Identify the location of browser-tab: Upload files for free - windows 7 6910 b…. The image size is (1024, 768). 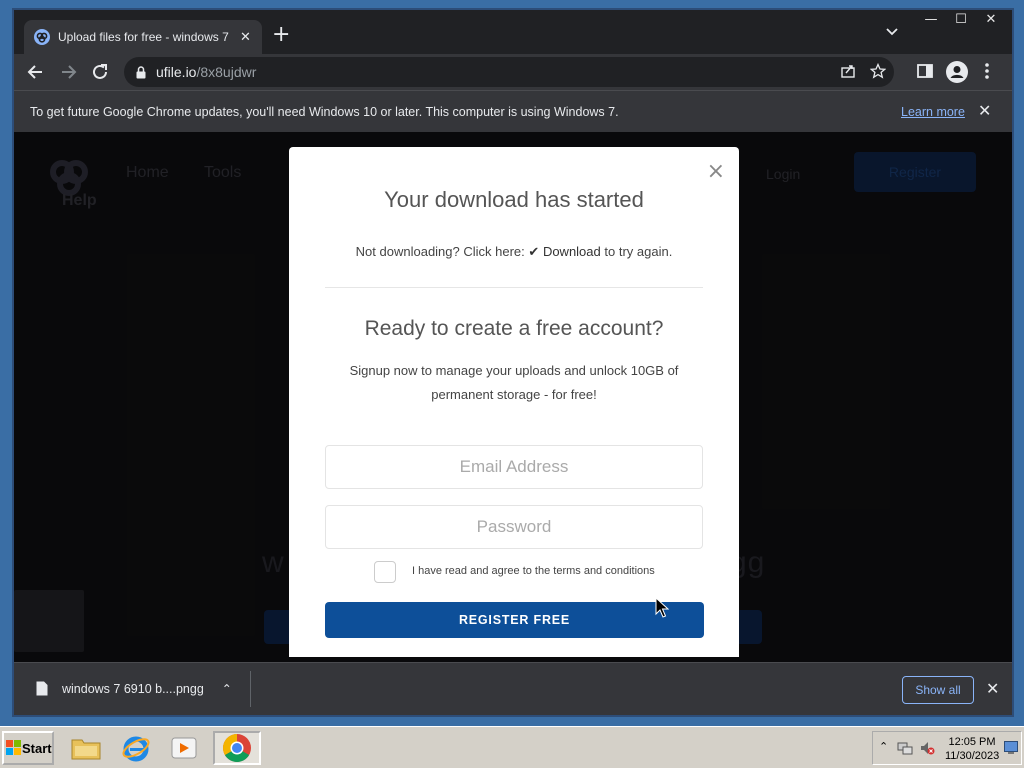
(143, 37).